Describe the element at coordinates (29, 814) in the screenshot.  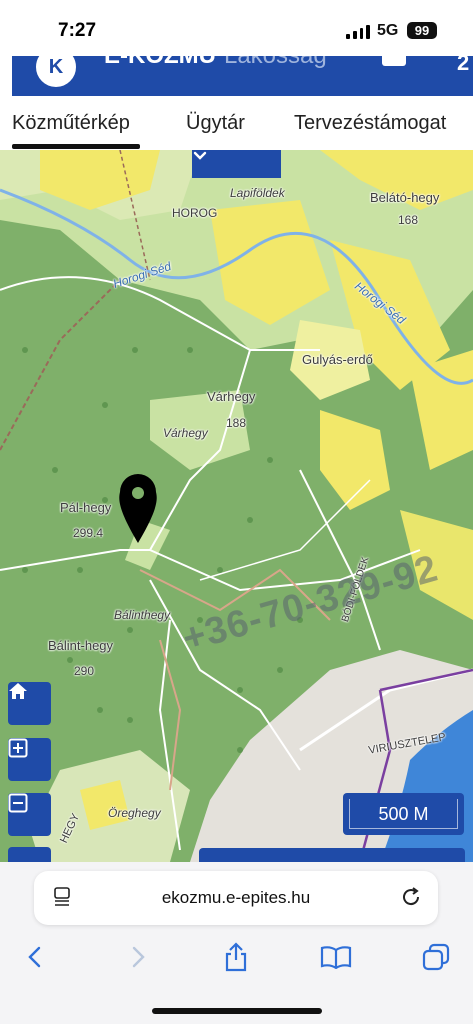
I see `zoom-out-button` at that location.